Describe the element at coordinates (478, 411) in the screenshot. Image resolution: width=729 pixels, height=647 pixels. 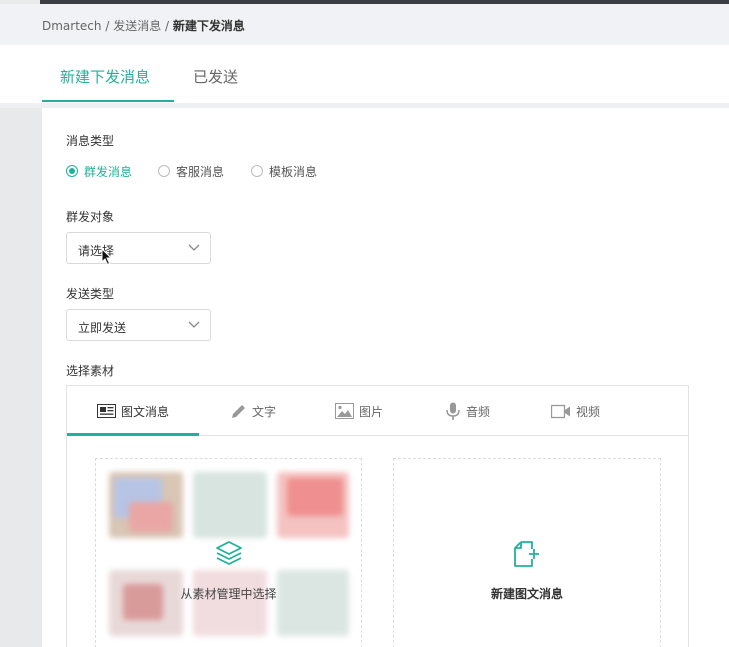
I see `material-tab-label: 音频` at that location.